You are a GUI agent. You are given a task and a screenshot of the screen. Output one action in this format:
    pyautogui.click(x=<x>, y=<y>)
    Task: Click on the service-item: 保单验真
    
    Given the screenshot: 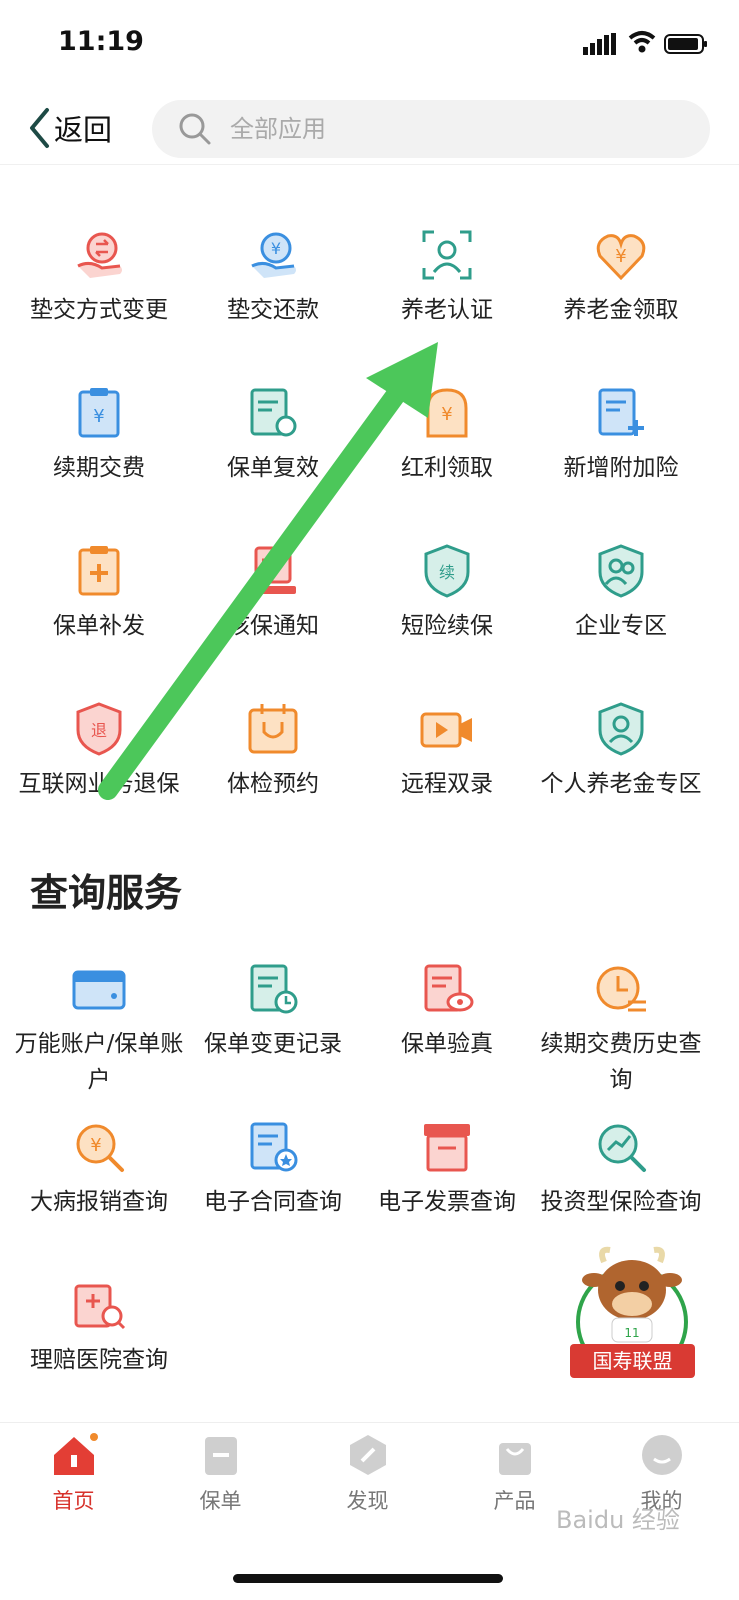 What is the action you would take?
    pyautogui.click(x=447, y=1011)
    